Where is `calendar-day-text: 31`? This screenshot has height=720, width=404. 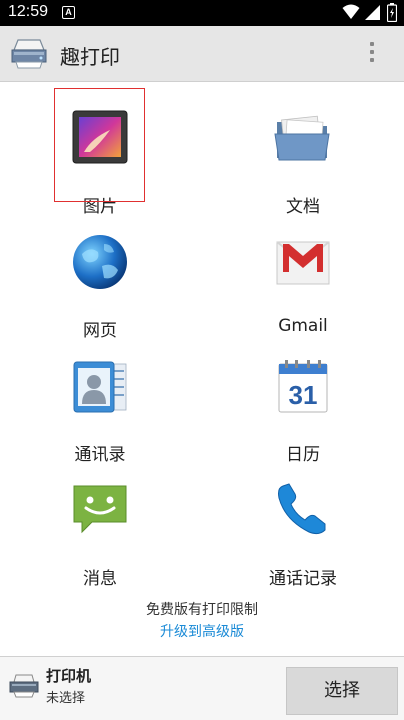
calendar-day-text: 31 is located at coordinates (303, 395).